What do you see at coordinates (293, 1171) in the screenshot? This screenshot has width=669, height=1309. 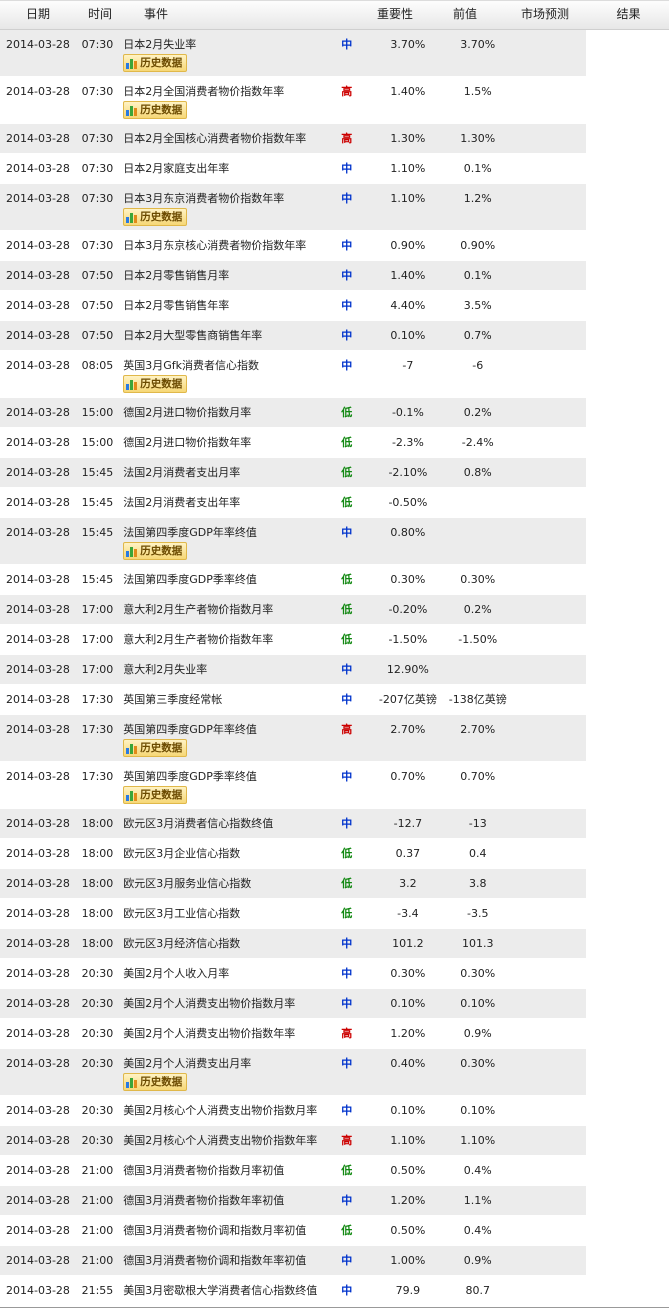 I see `table-row: 2014-03-28 21:00 德国3月消费者物价指数月率初值 低 0.50% 0.4%` at bounding box center [293, 1171].